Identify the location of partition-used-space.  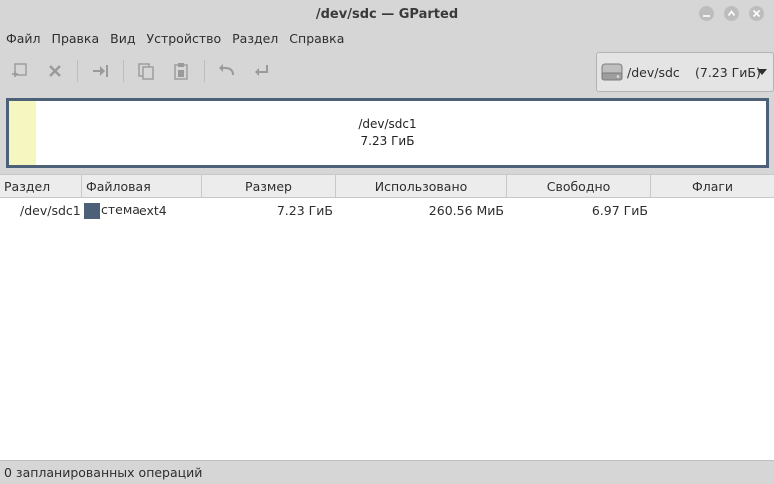
(23, 133).